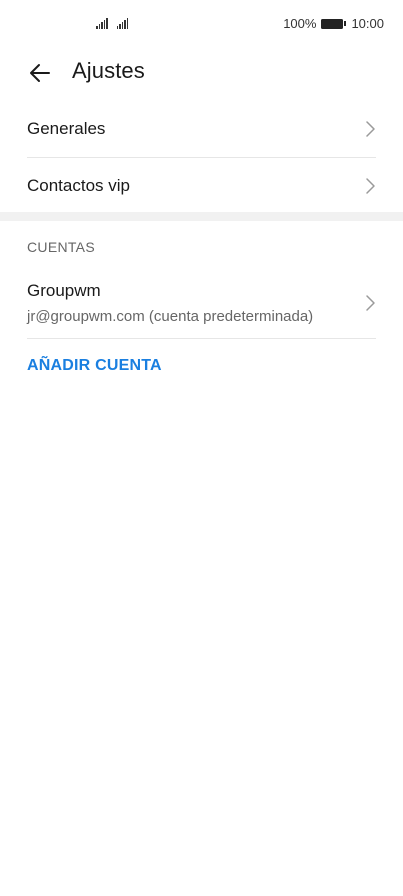  I want to click on status-right: 100% 10:00, so click(333, 23).